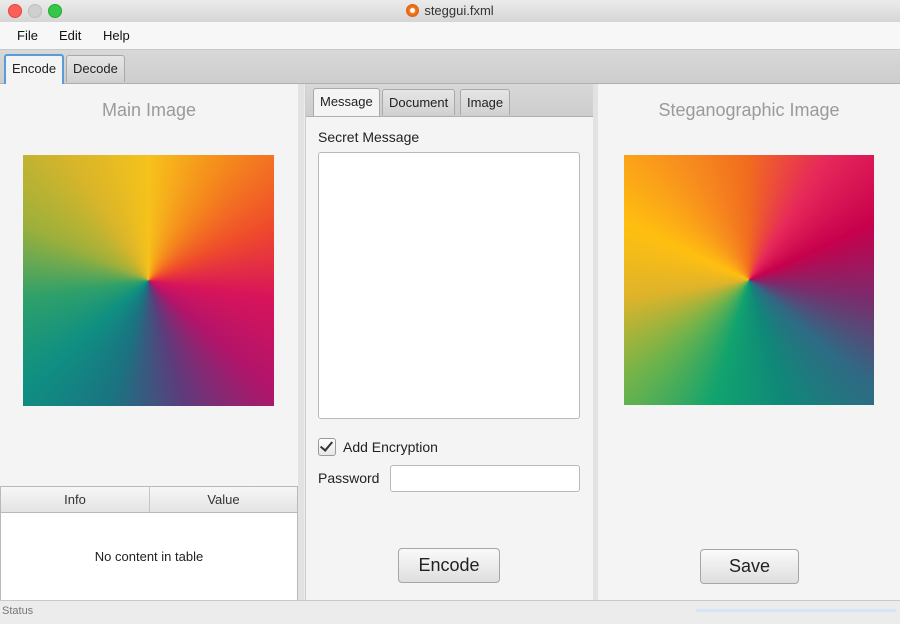 Image resolution: width=900 pixels, height=624 pixels. I want to click on main-tab-bar: Encode Decode, so click(450, 67).